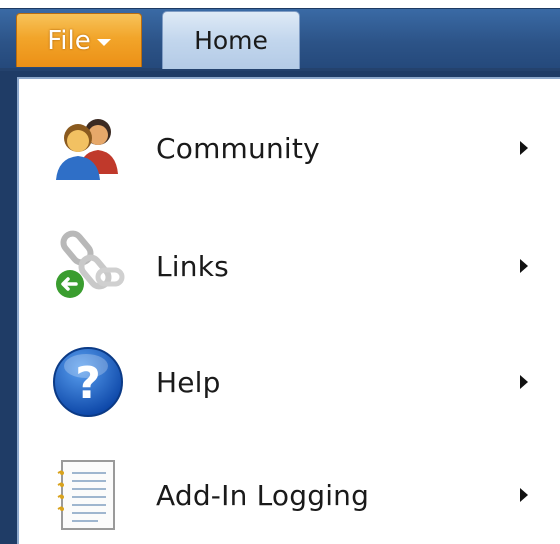 This screenshot has width=560, height=544. What do you see at coordinates (69, 40) in the screenshot?
I see `file-tab-label: File` at bounding box center [69, 40].